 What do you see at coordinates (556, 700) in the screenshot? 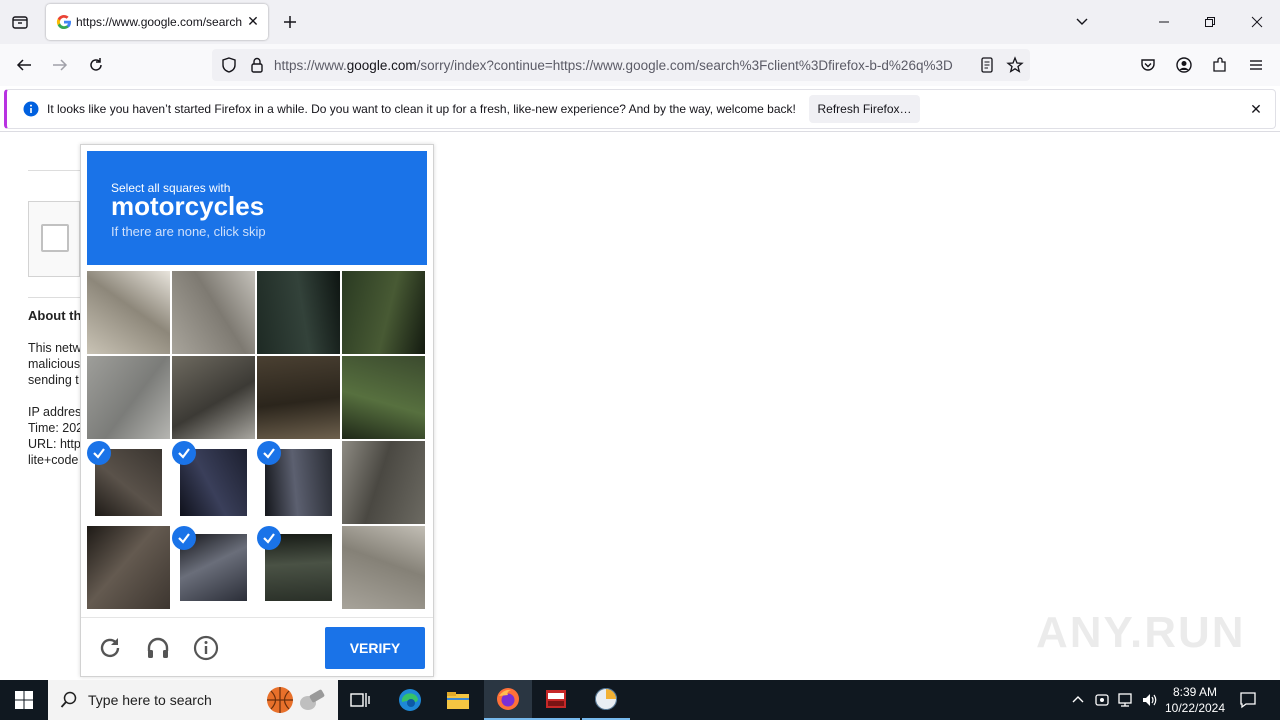
I see `app-taskbar-icon` at bounding box center [556, 700].